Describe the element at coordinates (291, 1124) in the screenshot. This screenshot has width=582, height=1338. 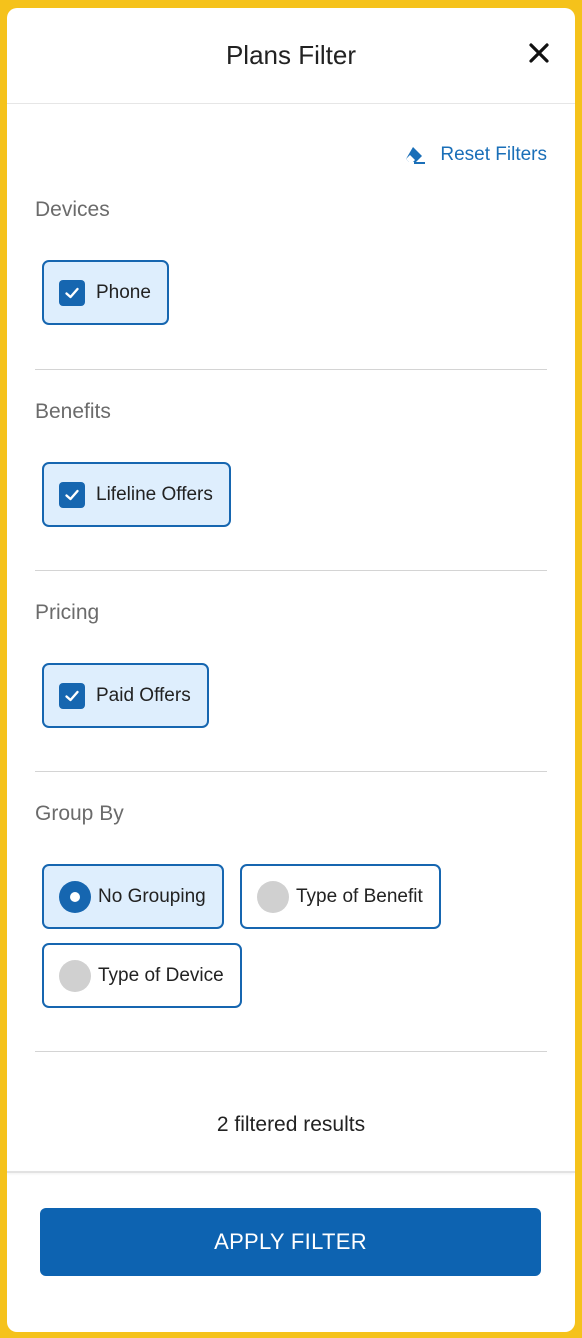
I see `filtered-results-count: 2 filtered results` at that location.